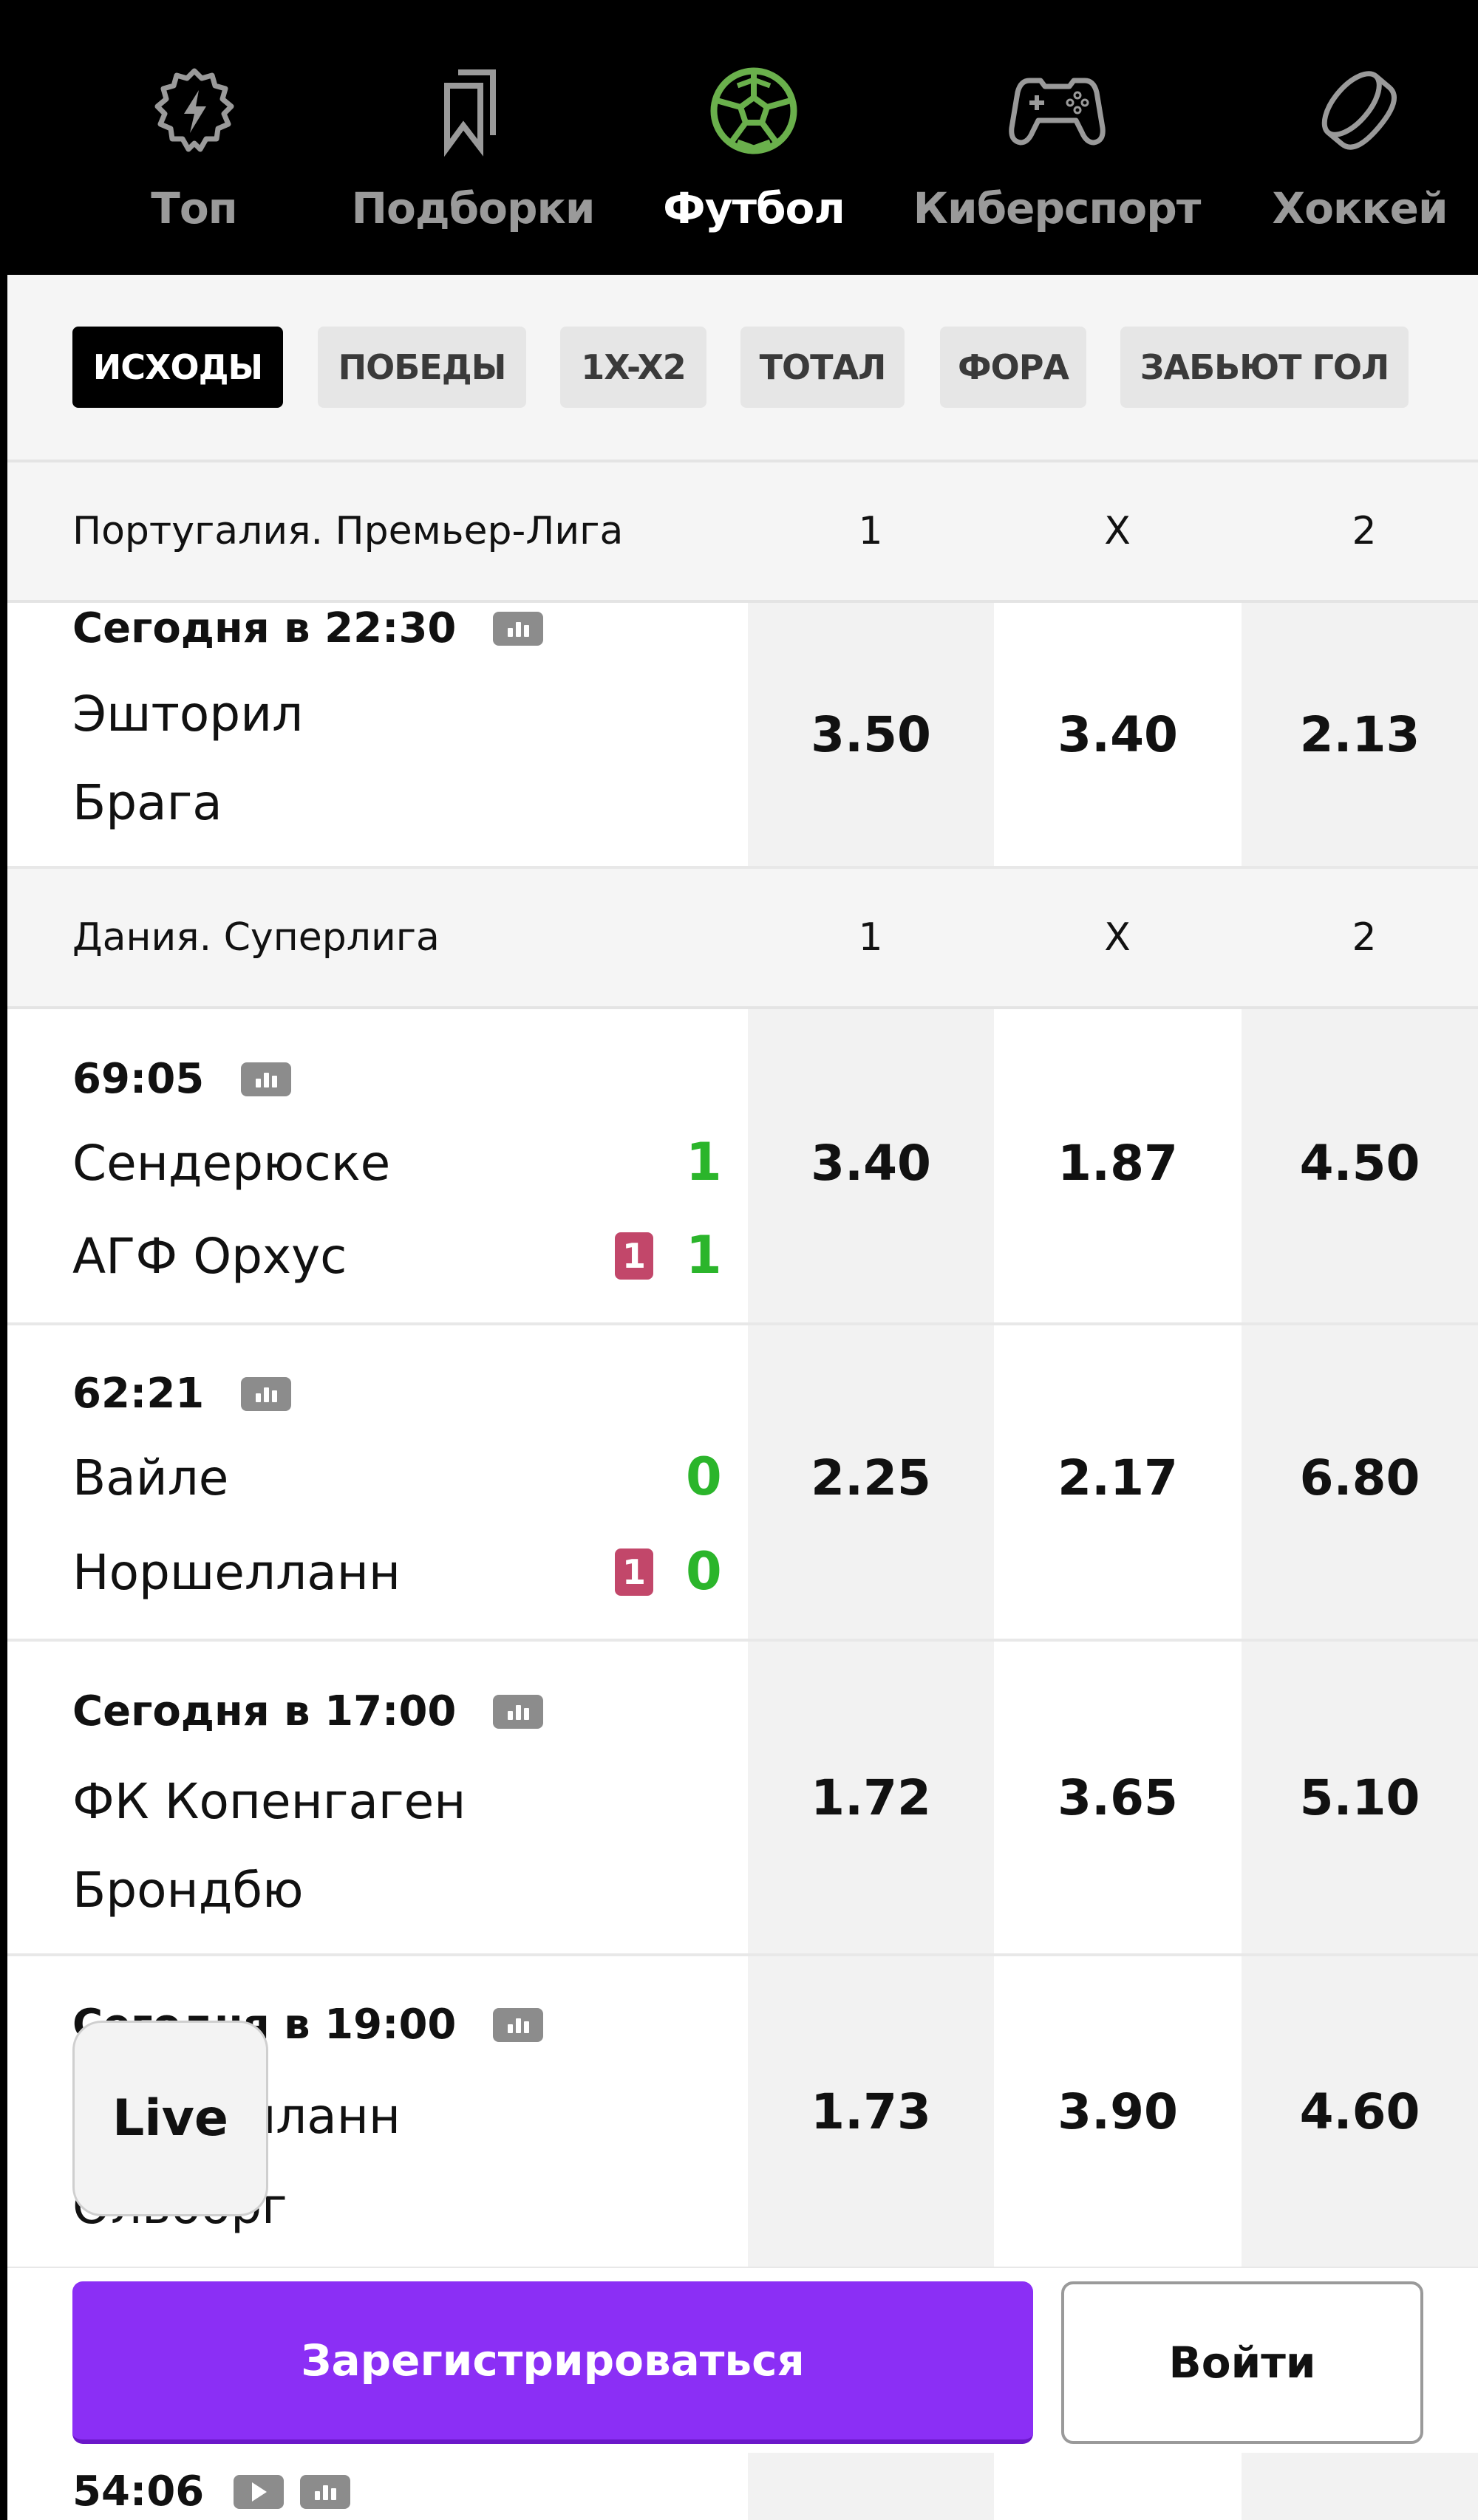  Describe the element at coordinates (754, 208) in the screenshot. I see `nav-label: Футбол` at that location.